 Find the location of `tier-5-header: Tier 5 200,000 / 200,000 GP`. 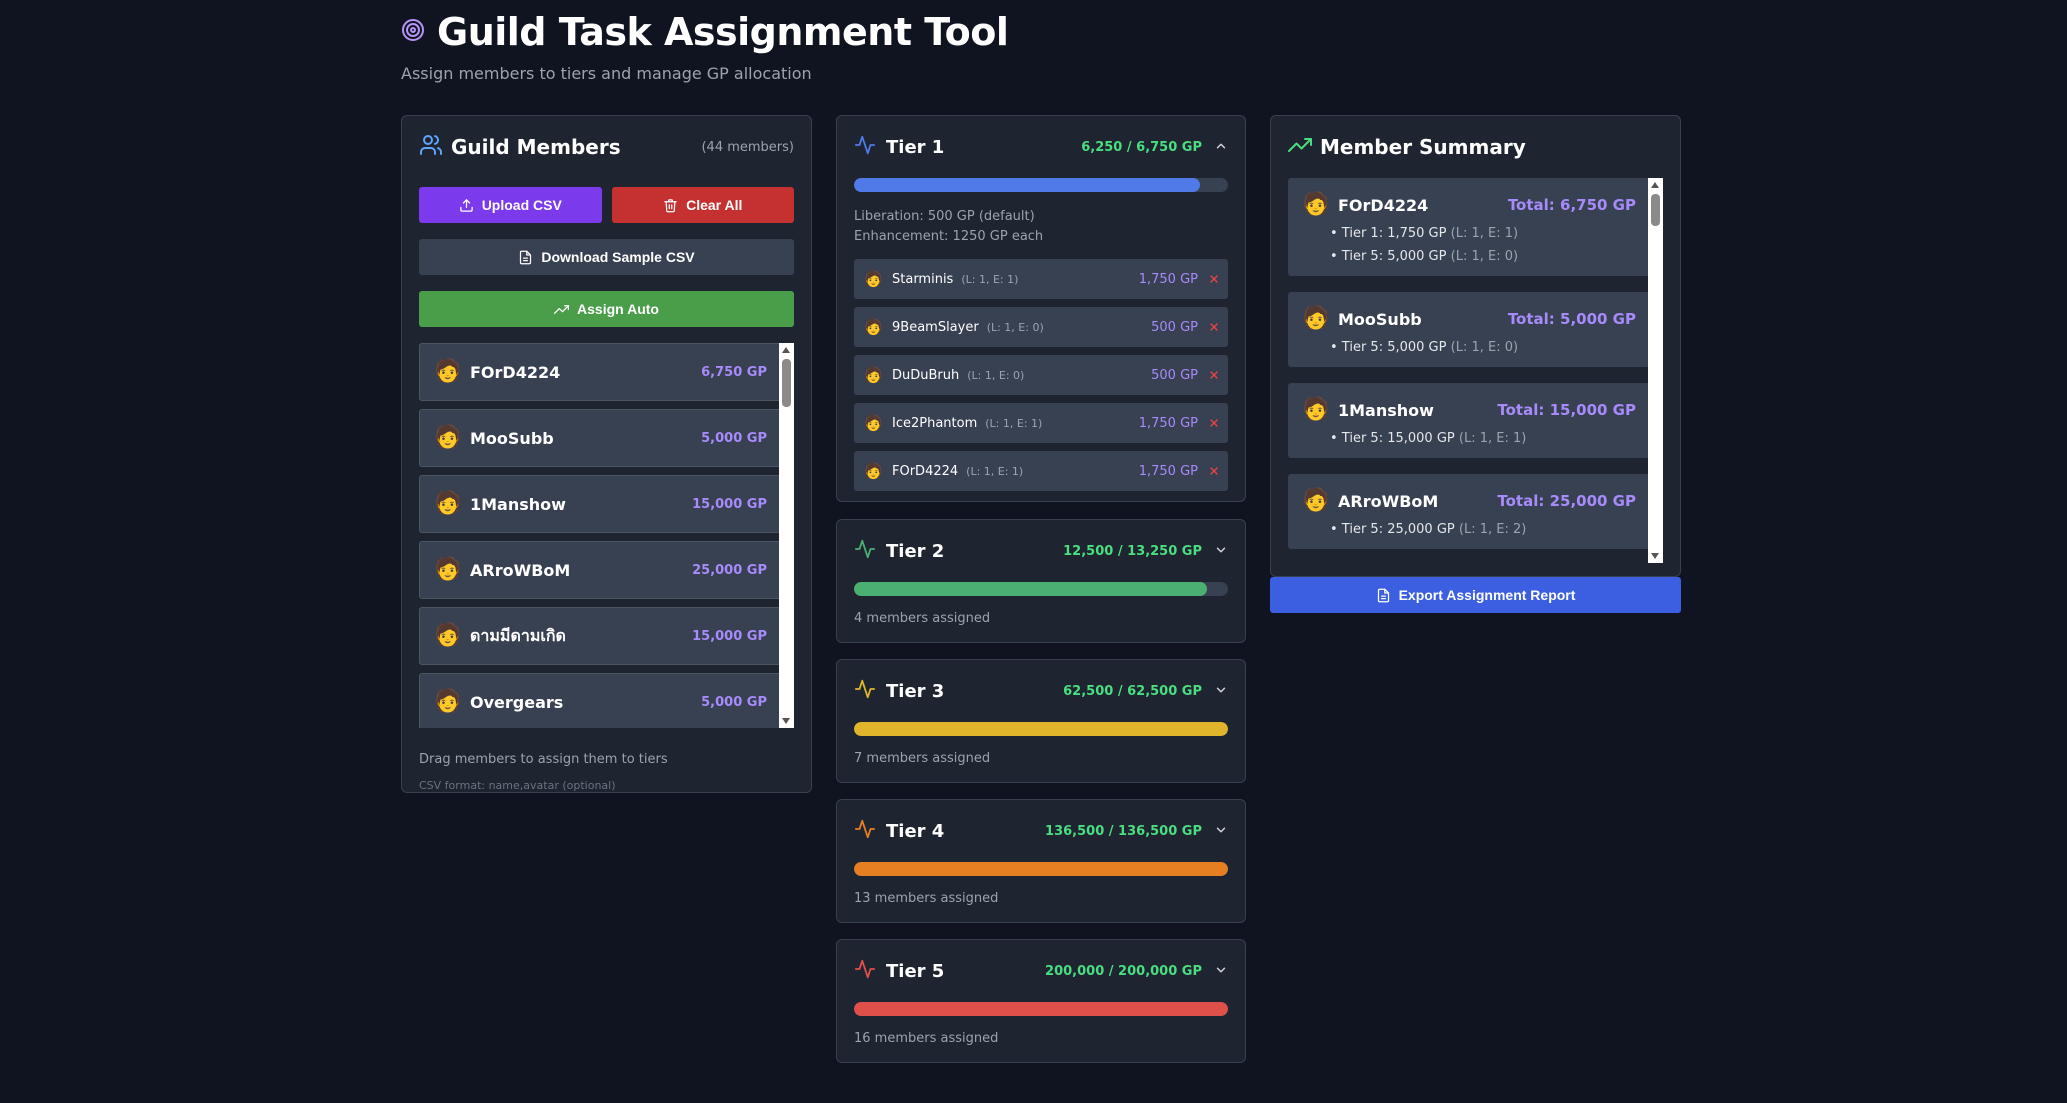

tier-5-header: Tier 5 200,000 / 200,000 GP is located at coordinates (1041, 971).